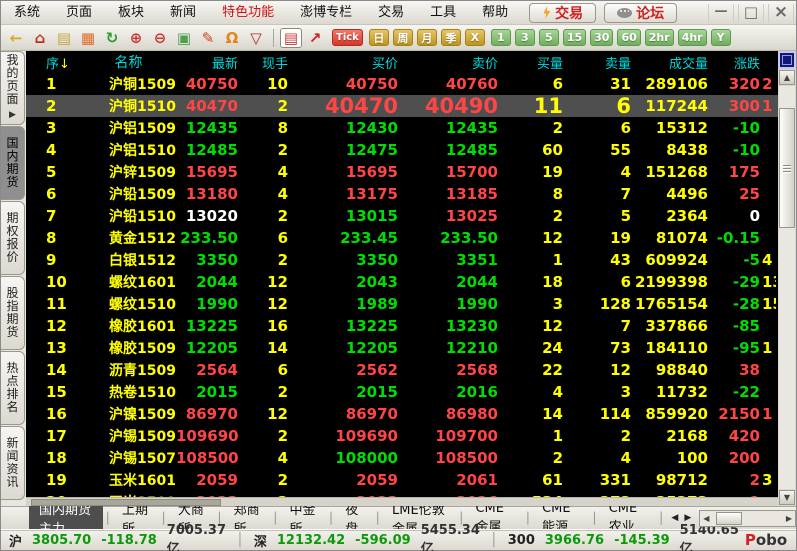  What do you see at coordinates (402, 128) in the screenshot?
I see `table-row: 3 沪铝1509 12435 8 12430 12435 2 6 15312 -10` at bounding box center [402, 128].